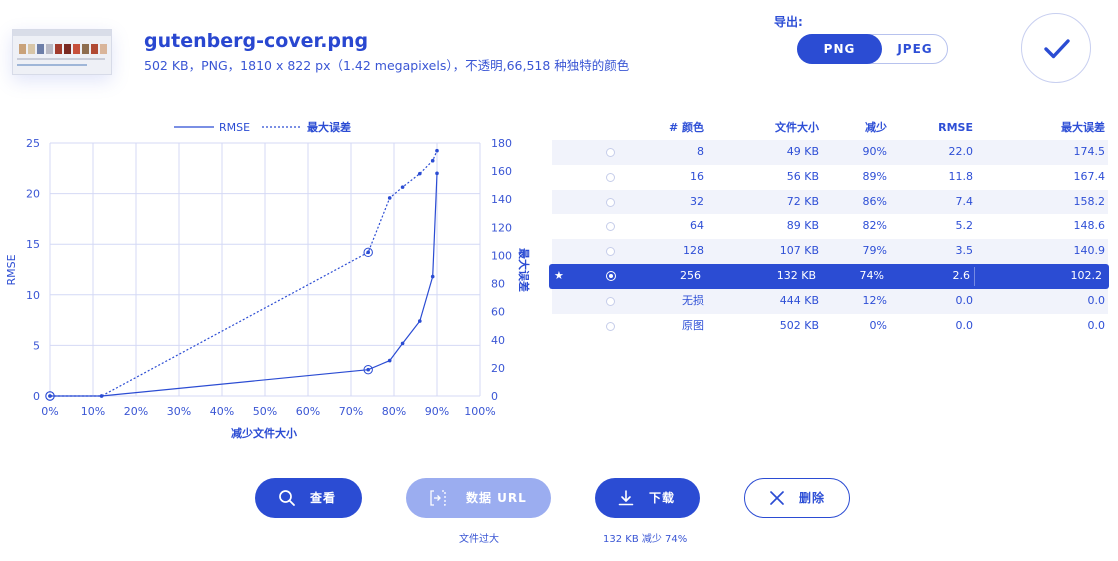  What do you see at coordinates (49, 411) in the screenshot?
I see `x-tick-label: 0%` at bounding box center [49, 411].